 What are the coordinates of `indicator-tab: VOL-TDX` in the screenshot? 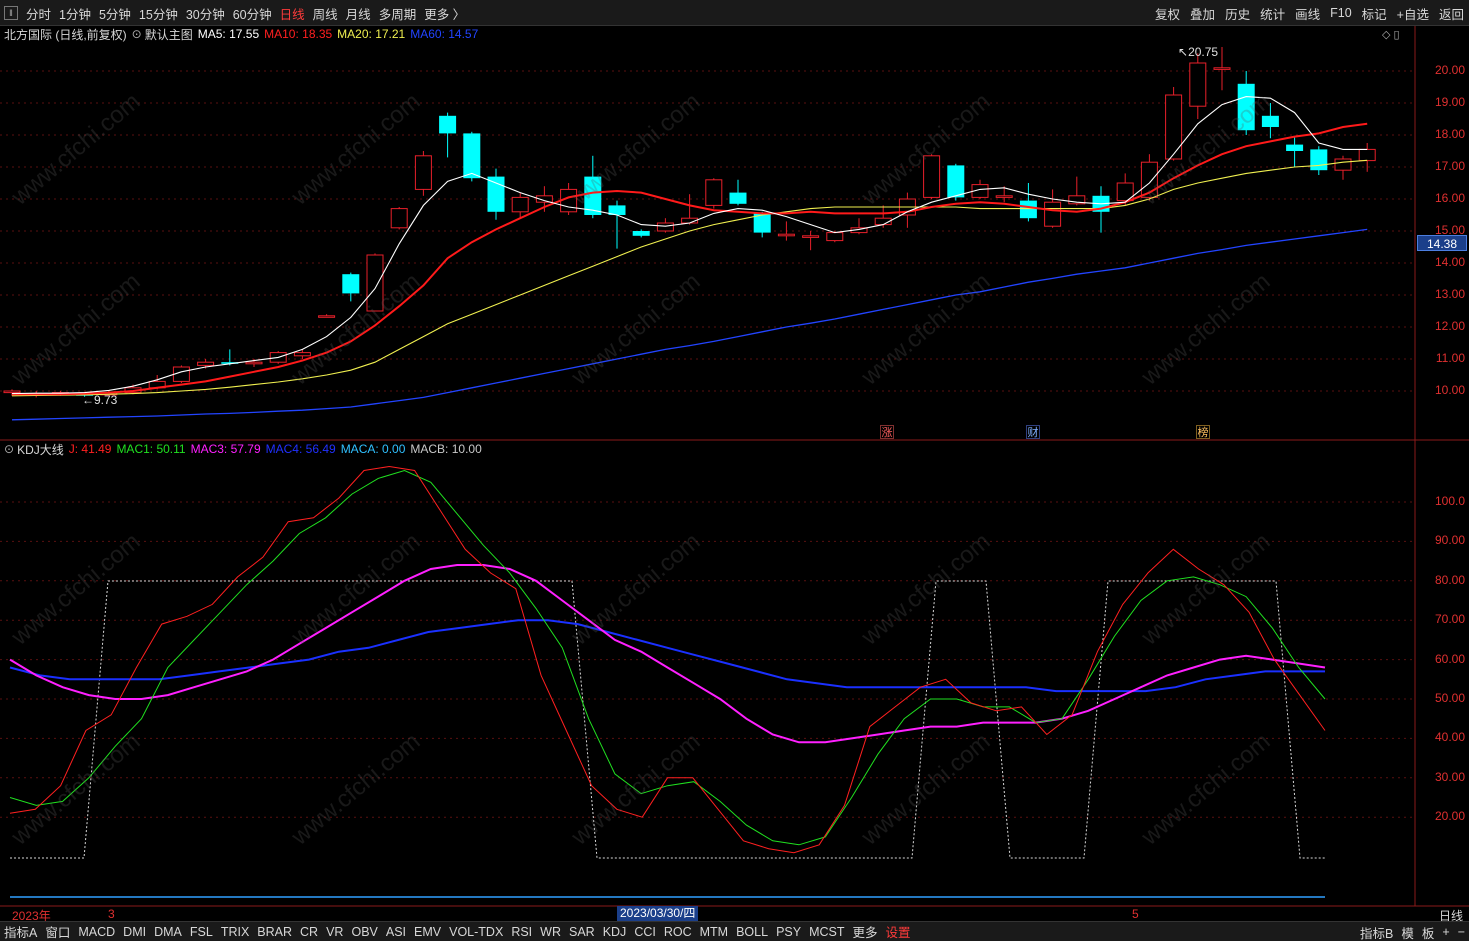 It's located at (476, 932).